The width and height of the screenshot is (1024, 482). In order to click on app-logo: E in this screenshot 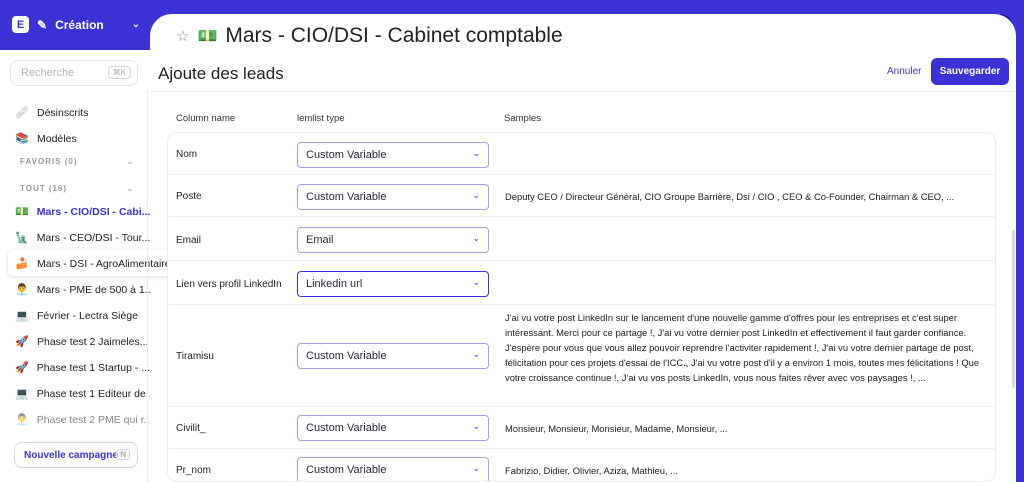, I will do `click(20, 24)`.